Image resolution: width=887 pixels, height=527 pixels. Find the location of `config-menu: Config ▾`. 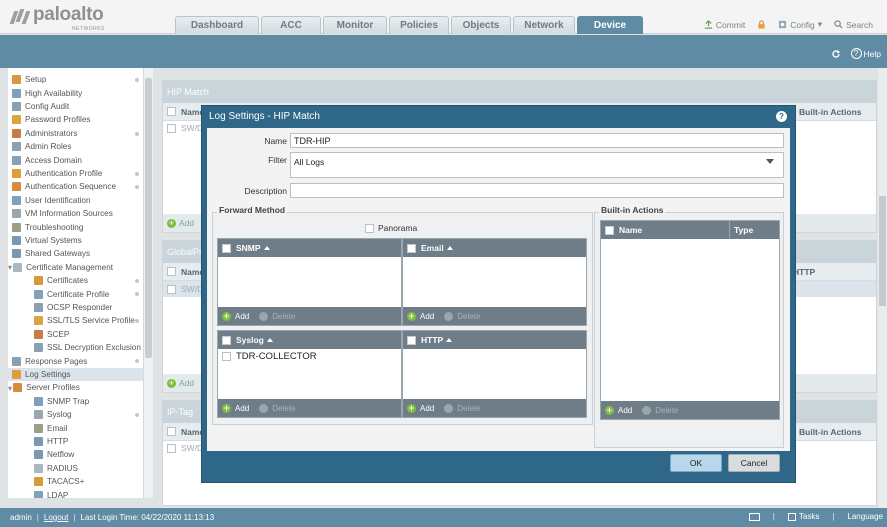

config-menu: Config ▾ is located at coordinates (800, 24).